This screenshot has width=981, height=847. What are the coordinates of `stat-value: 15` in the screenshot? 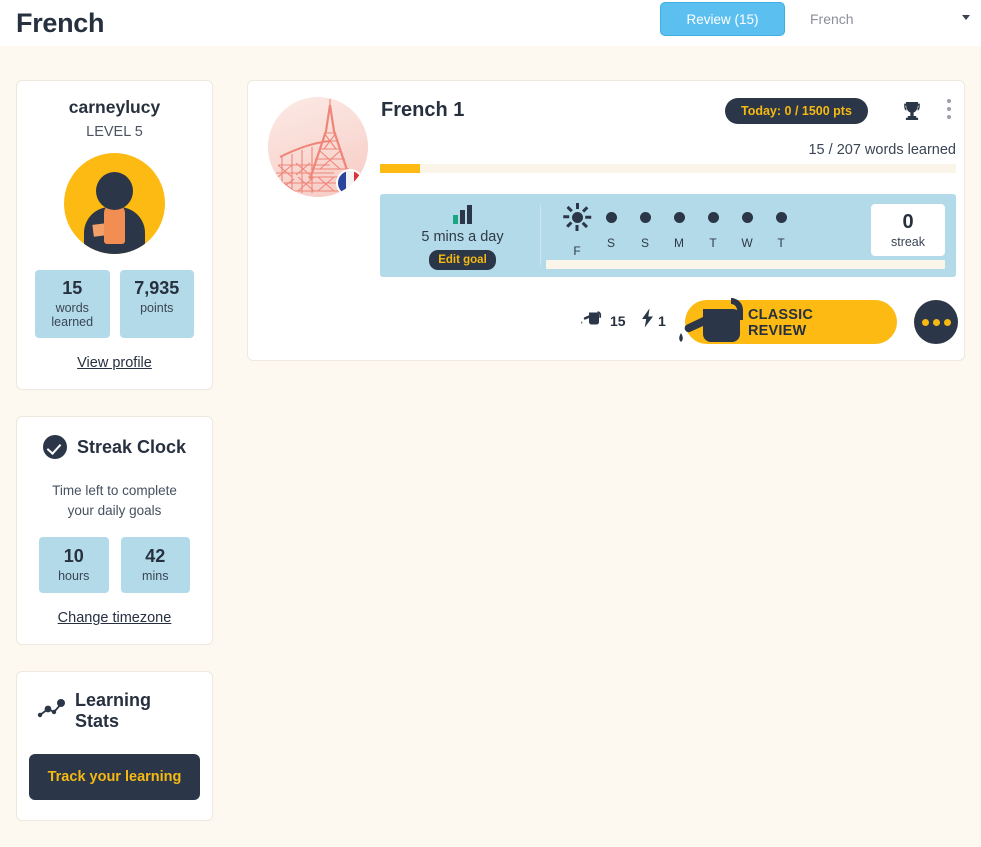 It's located at (72, 288).